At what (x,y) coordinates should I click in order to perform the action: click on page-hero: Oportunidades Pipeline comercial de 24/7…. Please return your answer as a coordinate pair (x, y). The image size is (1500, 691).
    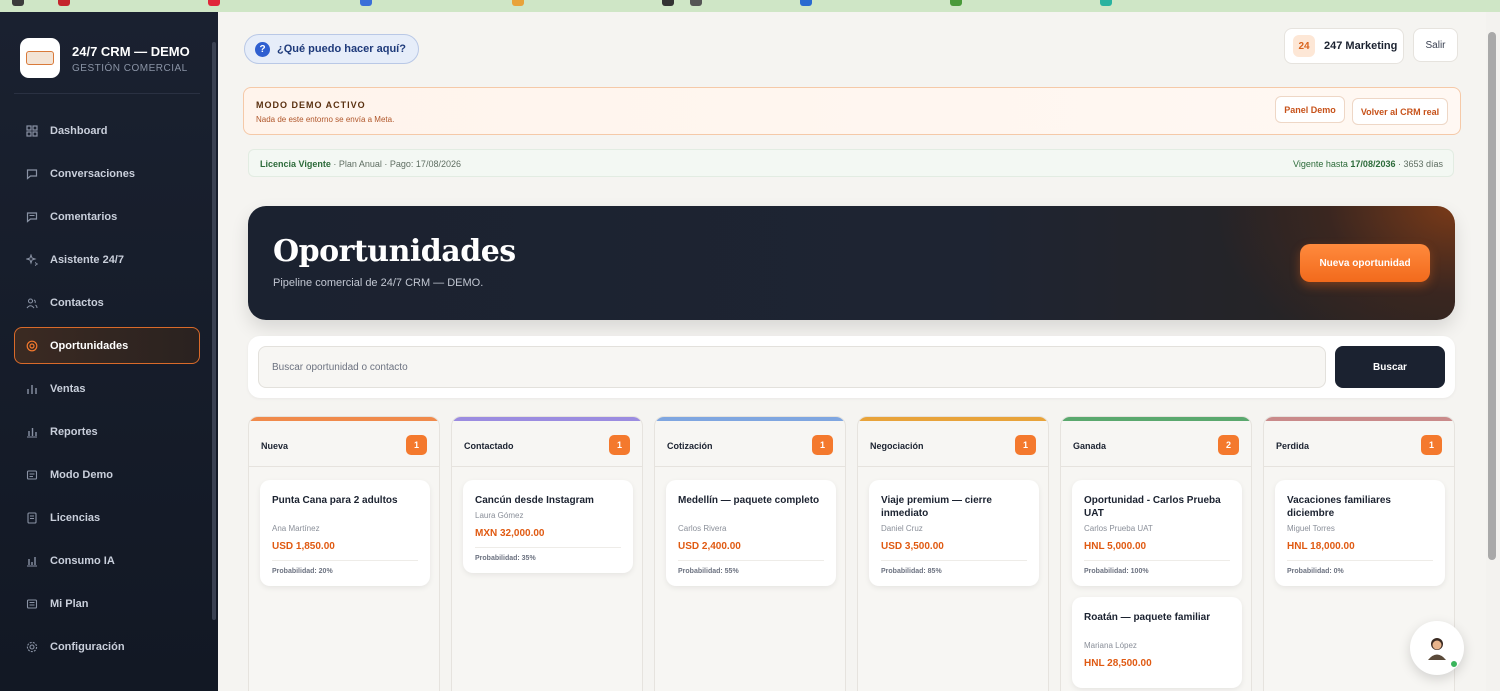
    Looking at the image, I should click on (851, 263).